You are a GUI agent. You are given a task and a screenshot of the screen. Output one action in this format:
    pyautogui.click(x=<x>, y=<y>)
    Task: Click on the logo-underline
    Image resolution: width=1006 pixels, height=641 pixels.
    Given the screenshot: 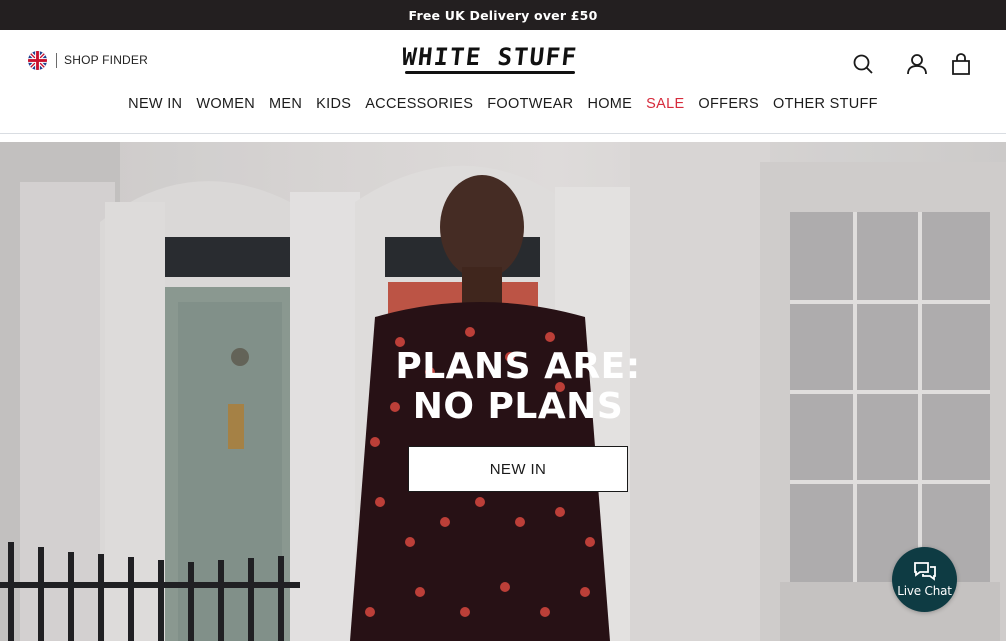 What is the action you would take?
    pyautogui.click(x=490, y=72)
    